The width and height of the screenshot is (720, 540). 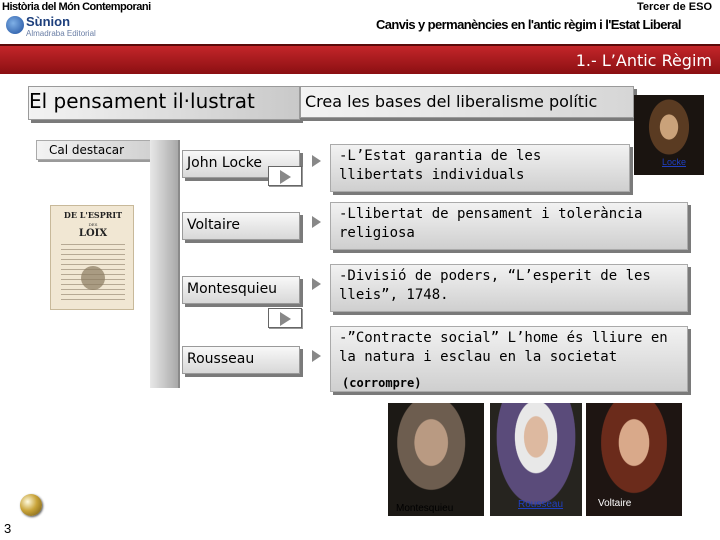 I want to click on corrompre-note: (corrompre), so click(x=382, y=383).